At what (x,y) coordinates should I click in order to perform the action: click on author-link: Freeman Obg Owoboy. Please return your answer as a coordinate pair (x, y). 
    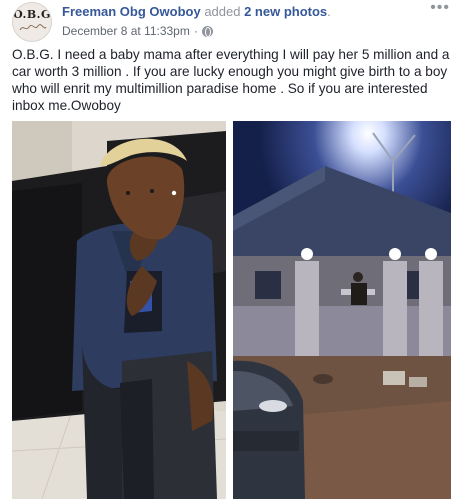
    Looking at the image, I should click on (131, 11).